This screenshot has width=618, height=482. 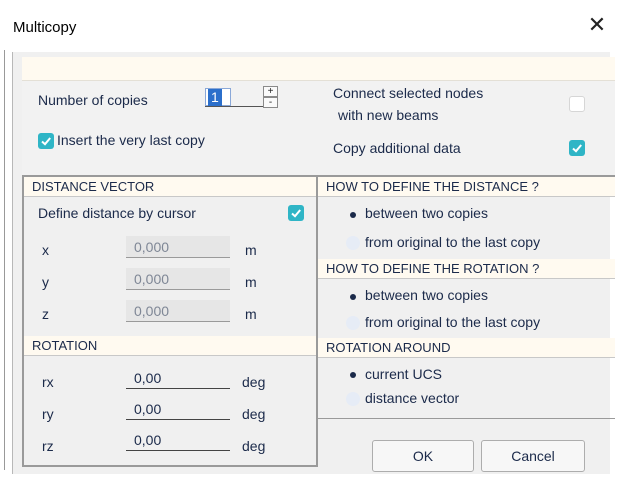 I want to click on bottom-left-frame, so click(x=170, y=466).